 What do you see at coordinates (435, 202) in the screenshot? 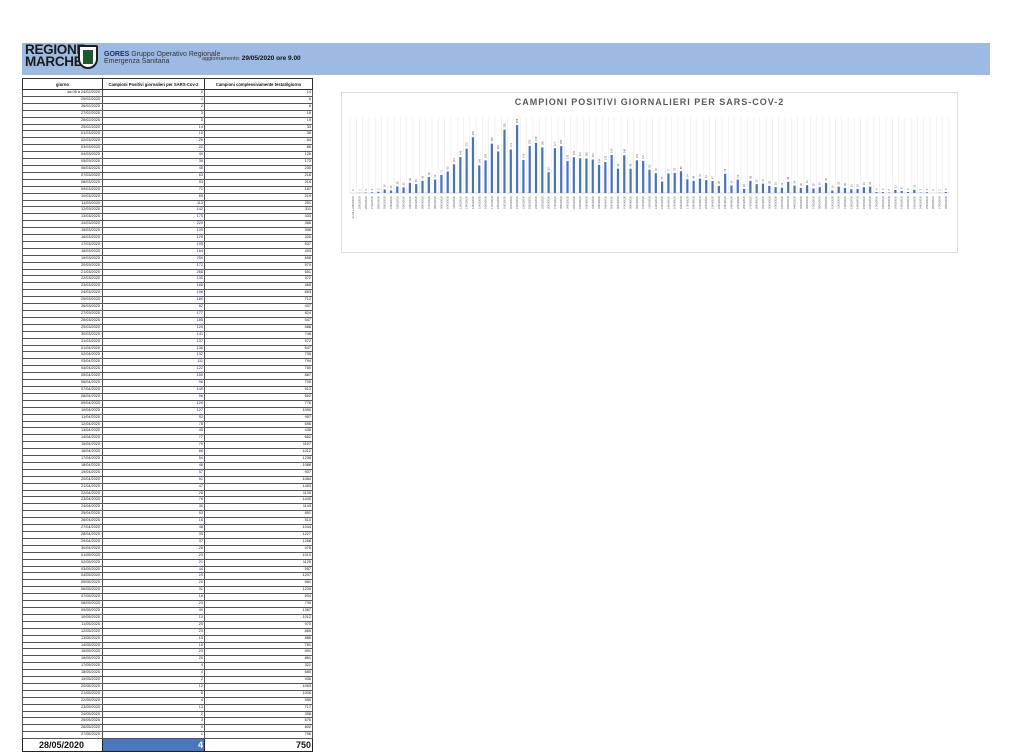
I see `chart-tick-label: 08/03/2020` at bounding box center [435, 202].